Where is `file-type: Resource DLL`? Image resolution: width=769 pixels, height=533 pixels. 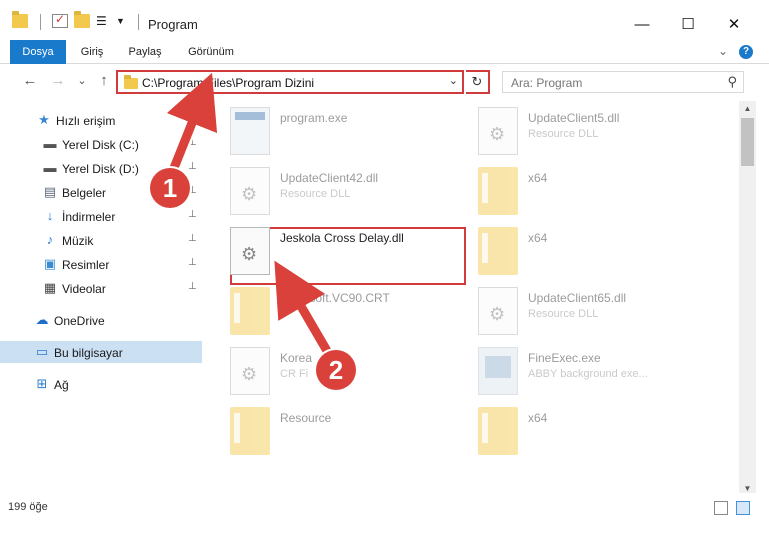 file-type: Resource DLL is located at coordinates (315, 194).